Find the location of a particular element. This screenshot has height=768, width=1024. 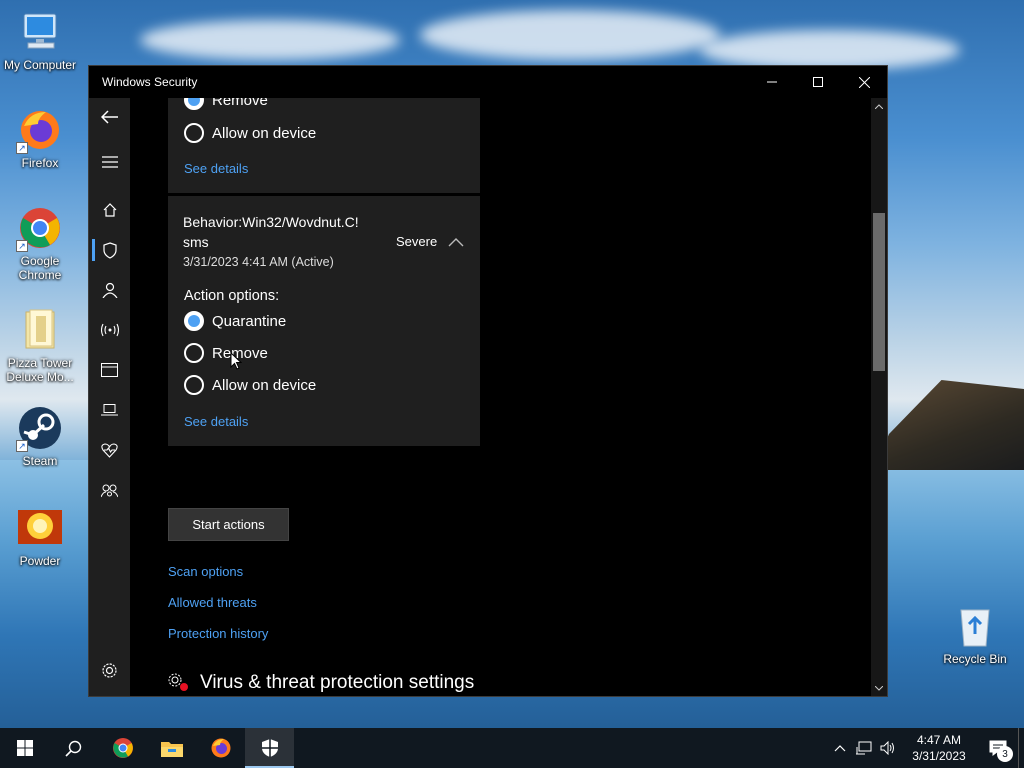

nav-item-account is located at coordinates (109, 290).